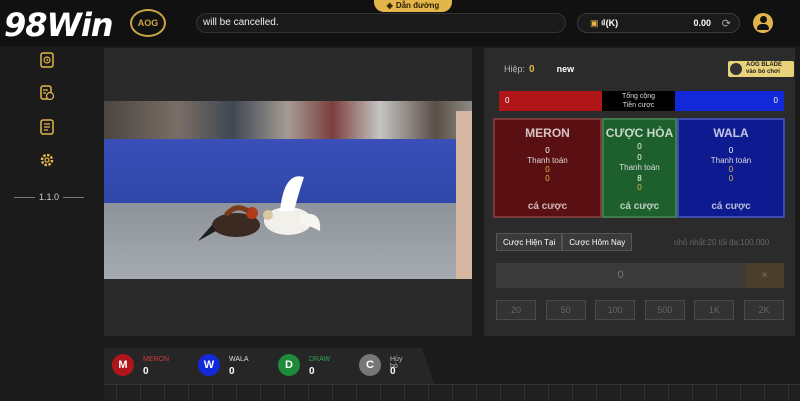  Describe the element at coordinates (516, 310) in the screenshot. I see `chip-20: 20` at that location.